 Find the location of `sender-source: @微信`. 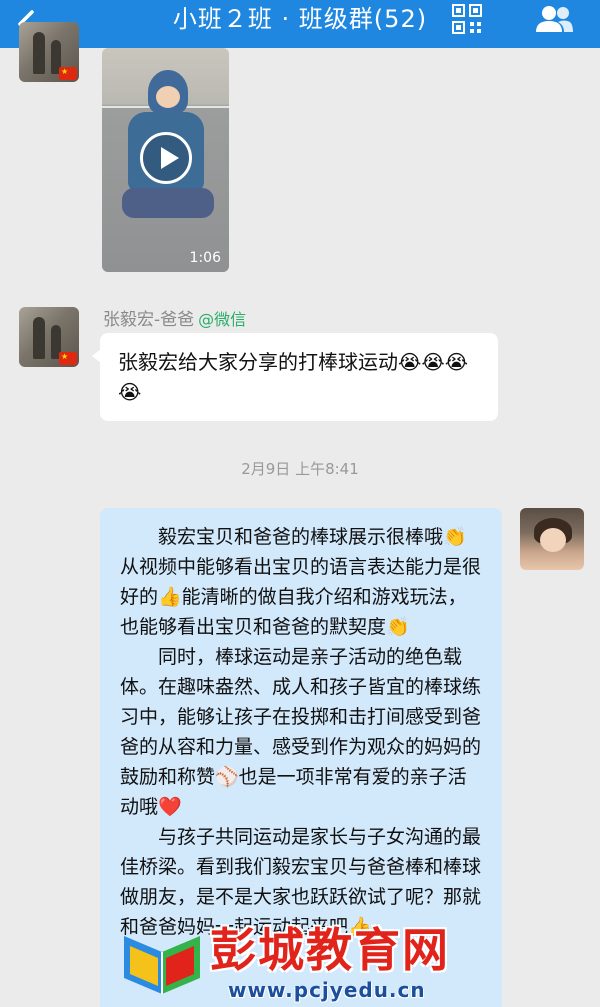

sender-source: @微信 is located at coordinates (222, 319).